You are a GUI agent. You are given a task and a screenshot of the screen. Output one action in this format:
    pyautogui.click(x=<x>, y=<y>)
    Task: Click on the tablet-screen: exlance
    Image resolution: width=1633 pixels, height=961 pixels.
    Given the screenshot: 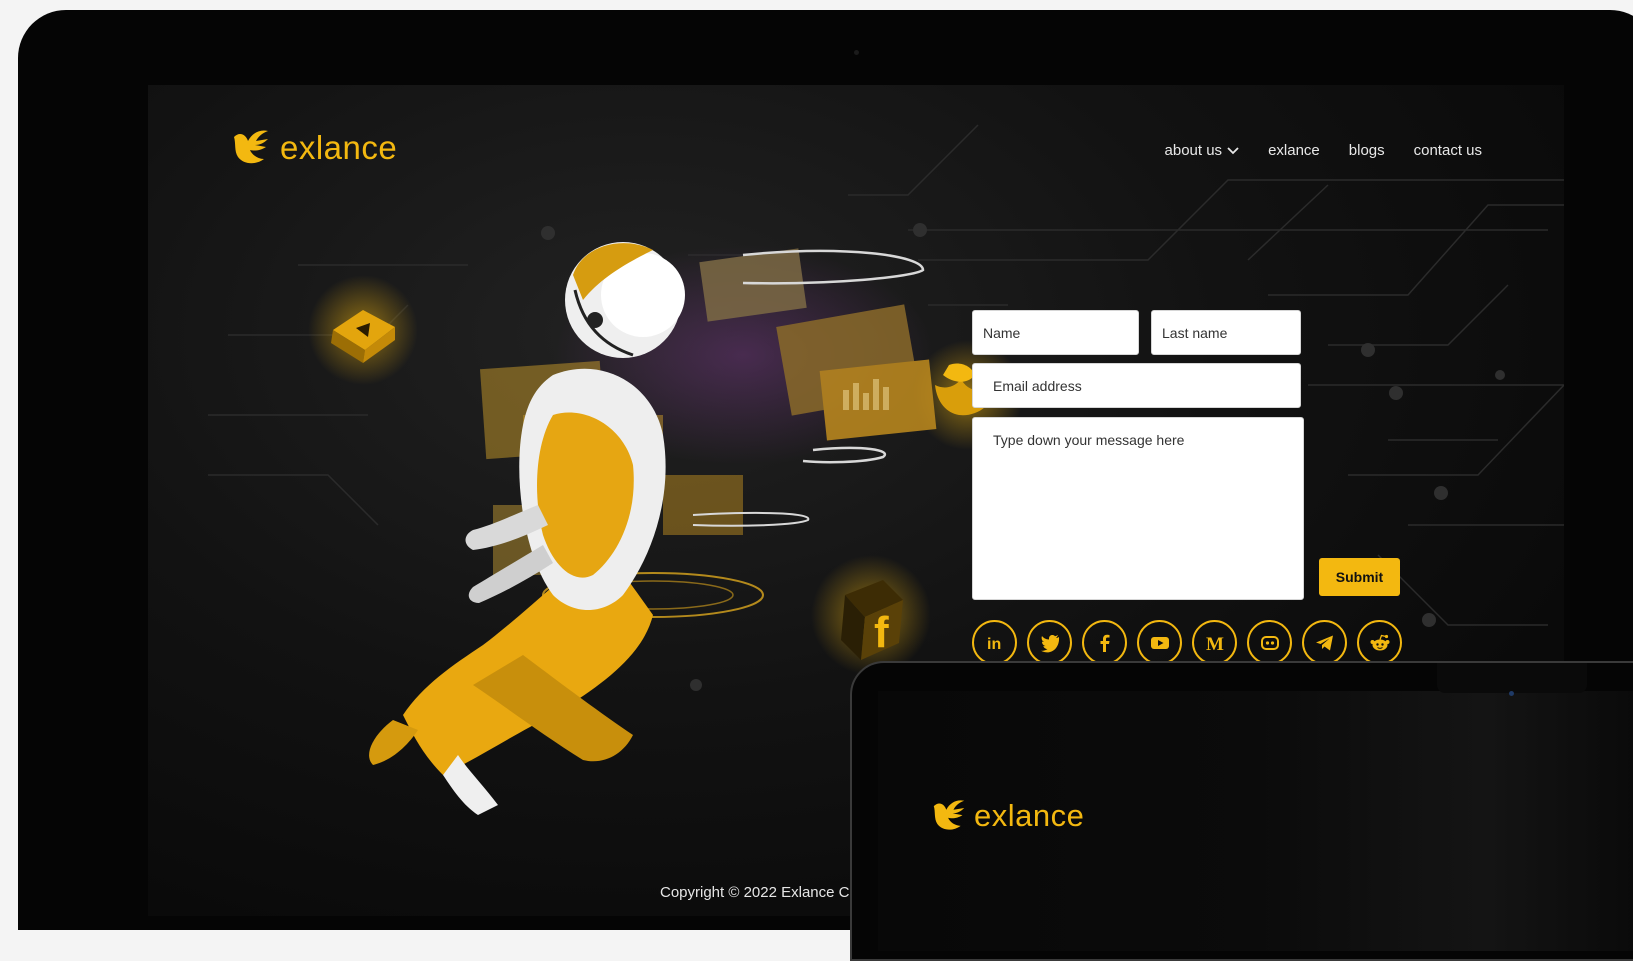 What is the action you would take?
    pyautogui.click(x=1255, y=821)
    